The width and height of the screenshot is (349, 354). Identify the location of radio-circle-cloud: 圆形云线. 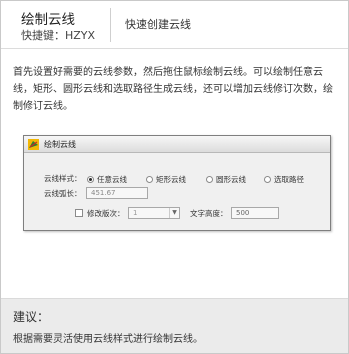
(226, 179).